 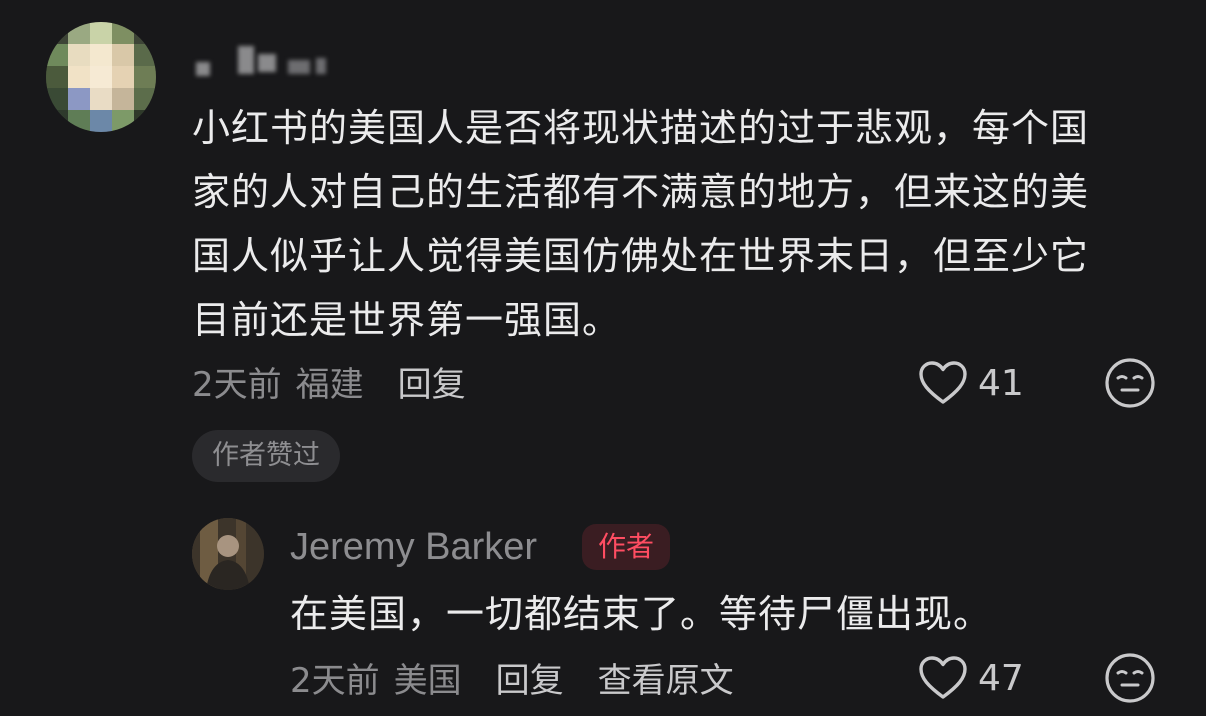 I want to click on reply-time: 2天前, so click(x=335, y=680).